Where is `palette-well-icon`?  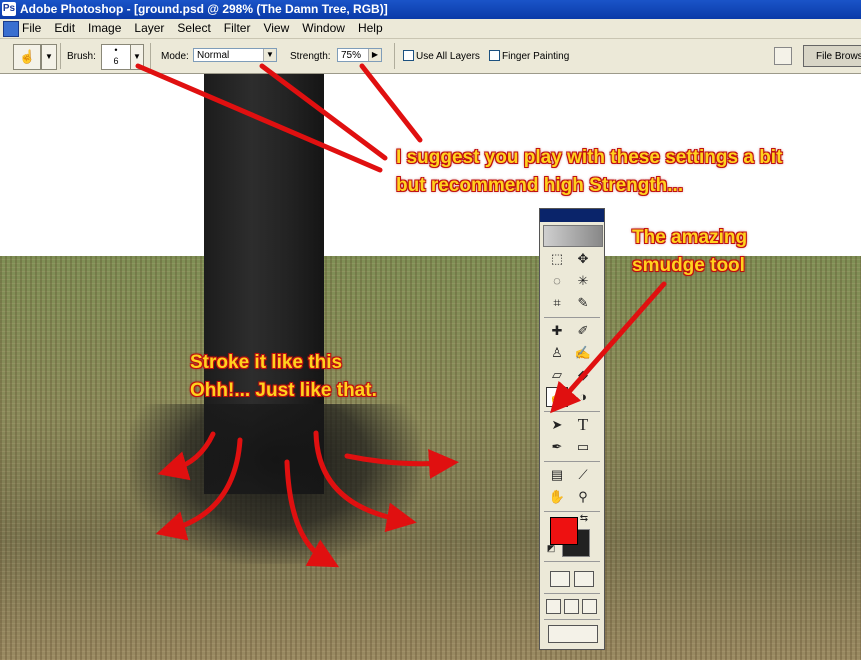 palette-well-icon is located at coordinates (783, 56).